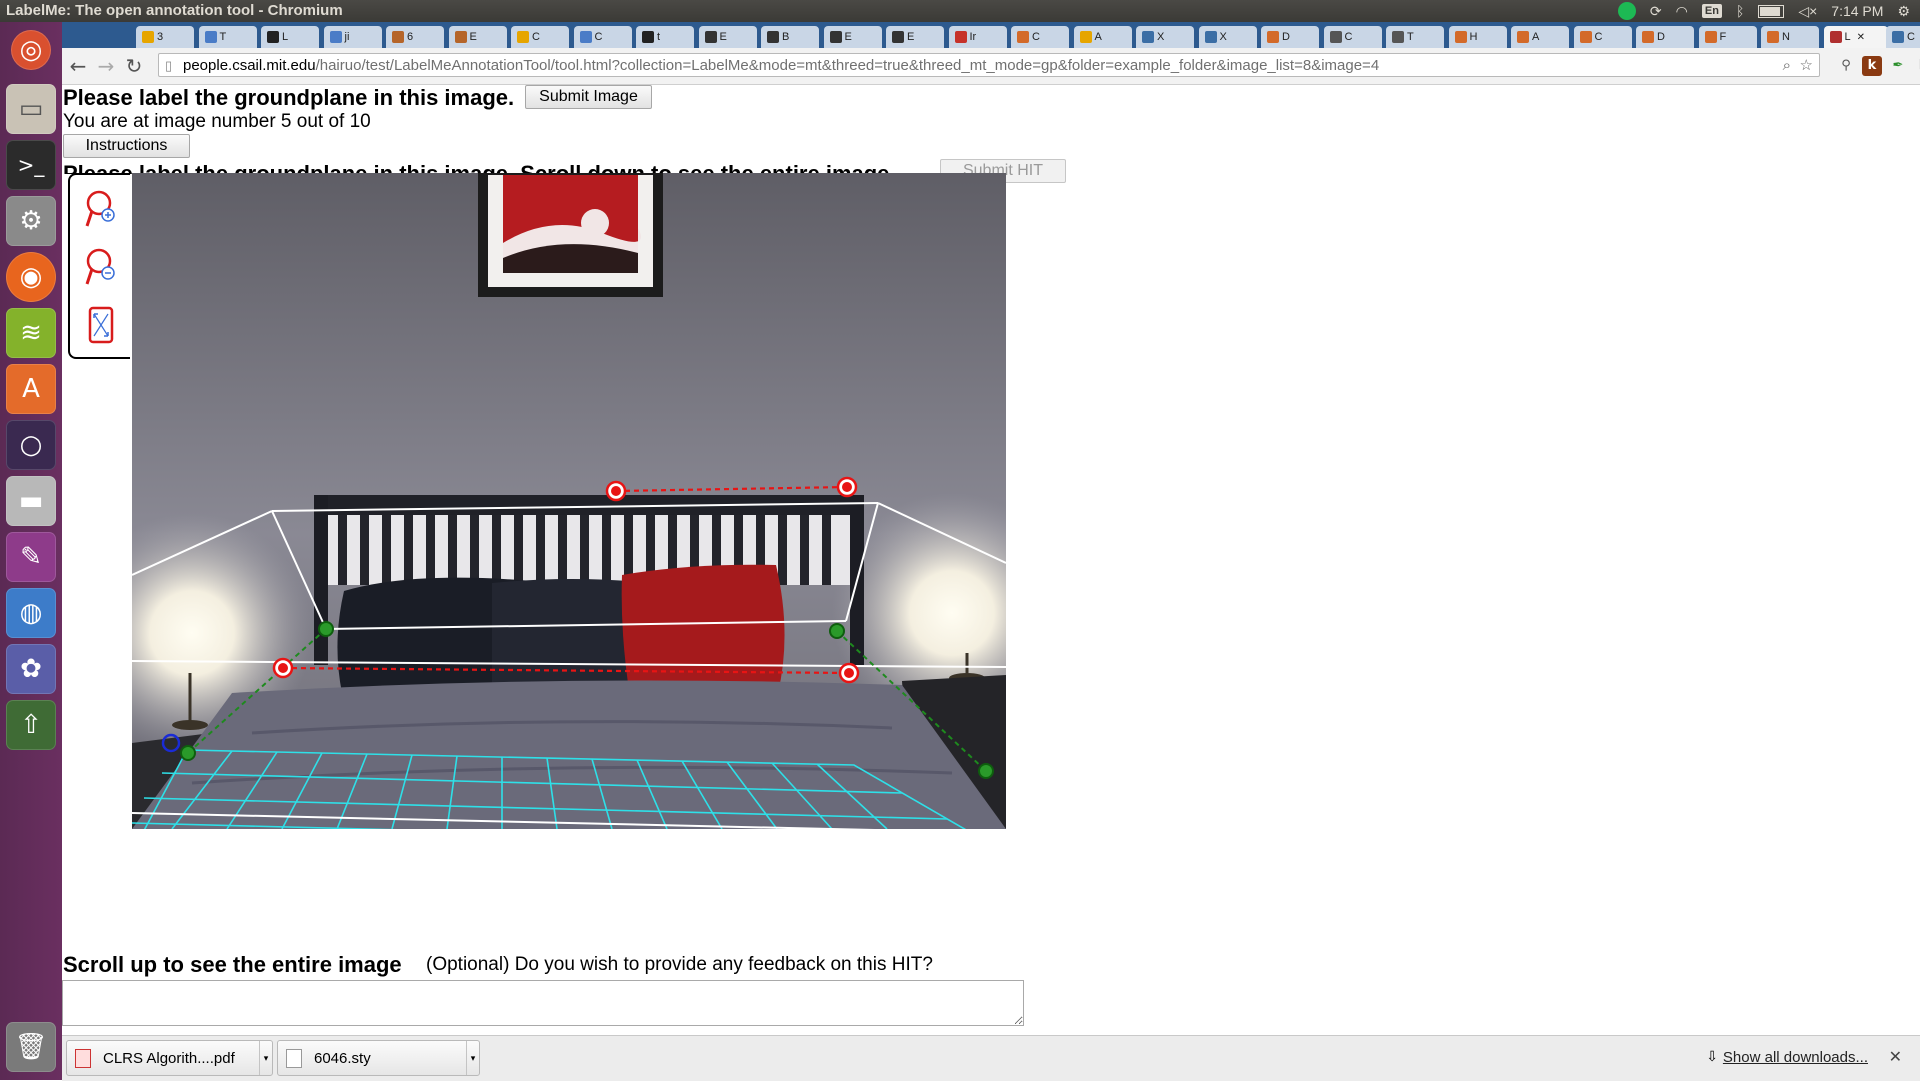 The image size is (1920, 1081). Describe the element at coordinates (790, 37) in the screenshot. I see `browser-tab: B` at that location.